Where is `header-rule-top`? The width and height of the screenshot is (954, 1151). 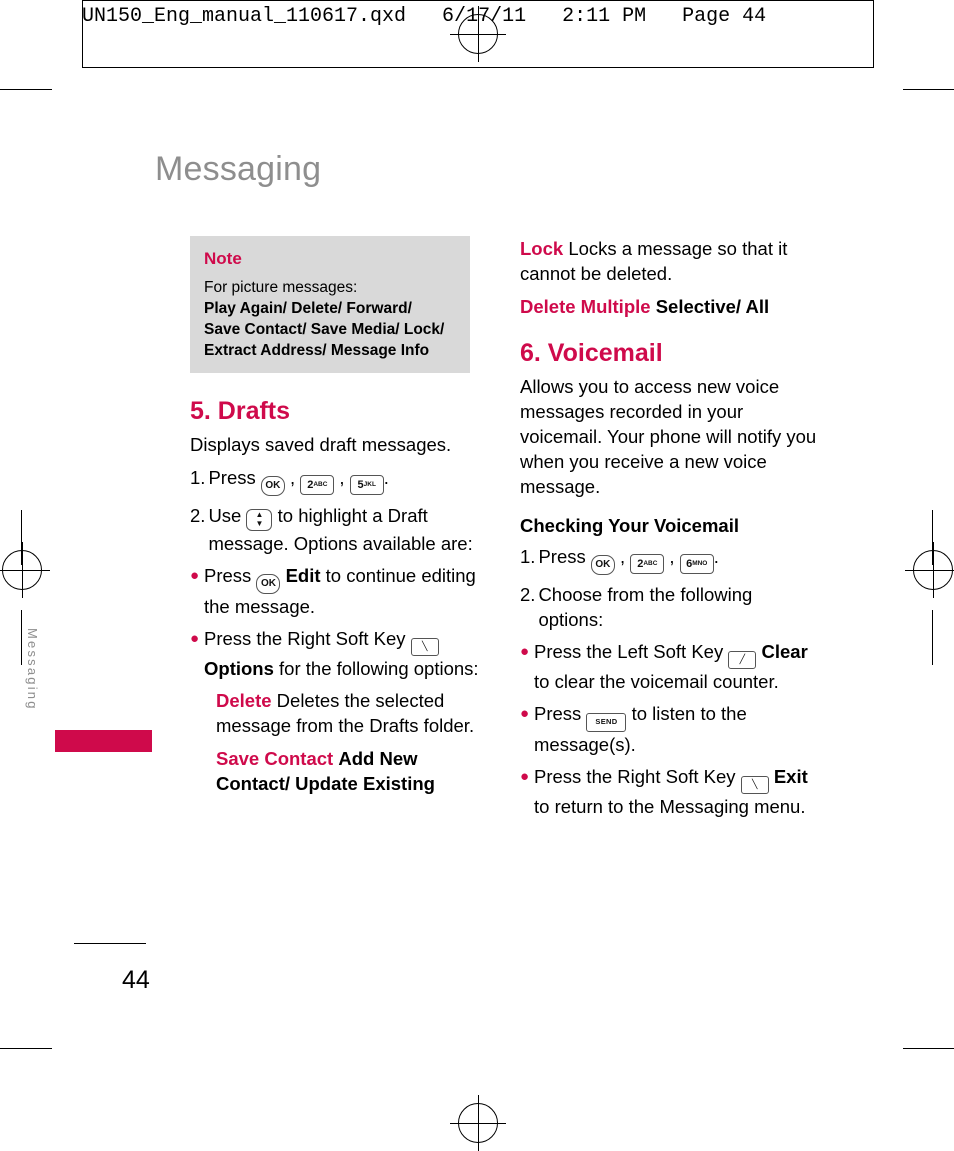 header-rule-top is located at coordinates (478, 0).